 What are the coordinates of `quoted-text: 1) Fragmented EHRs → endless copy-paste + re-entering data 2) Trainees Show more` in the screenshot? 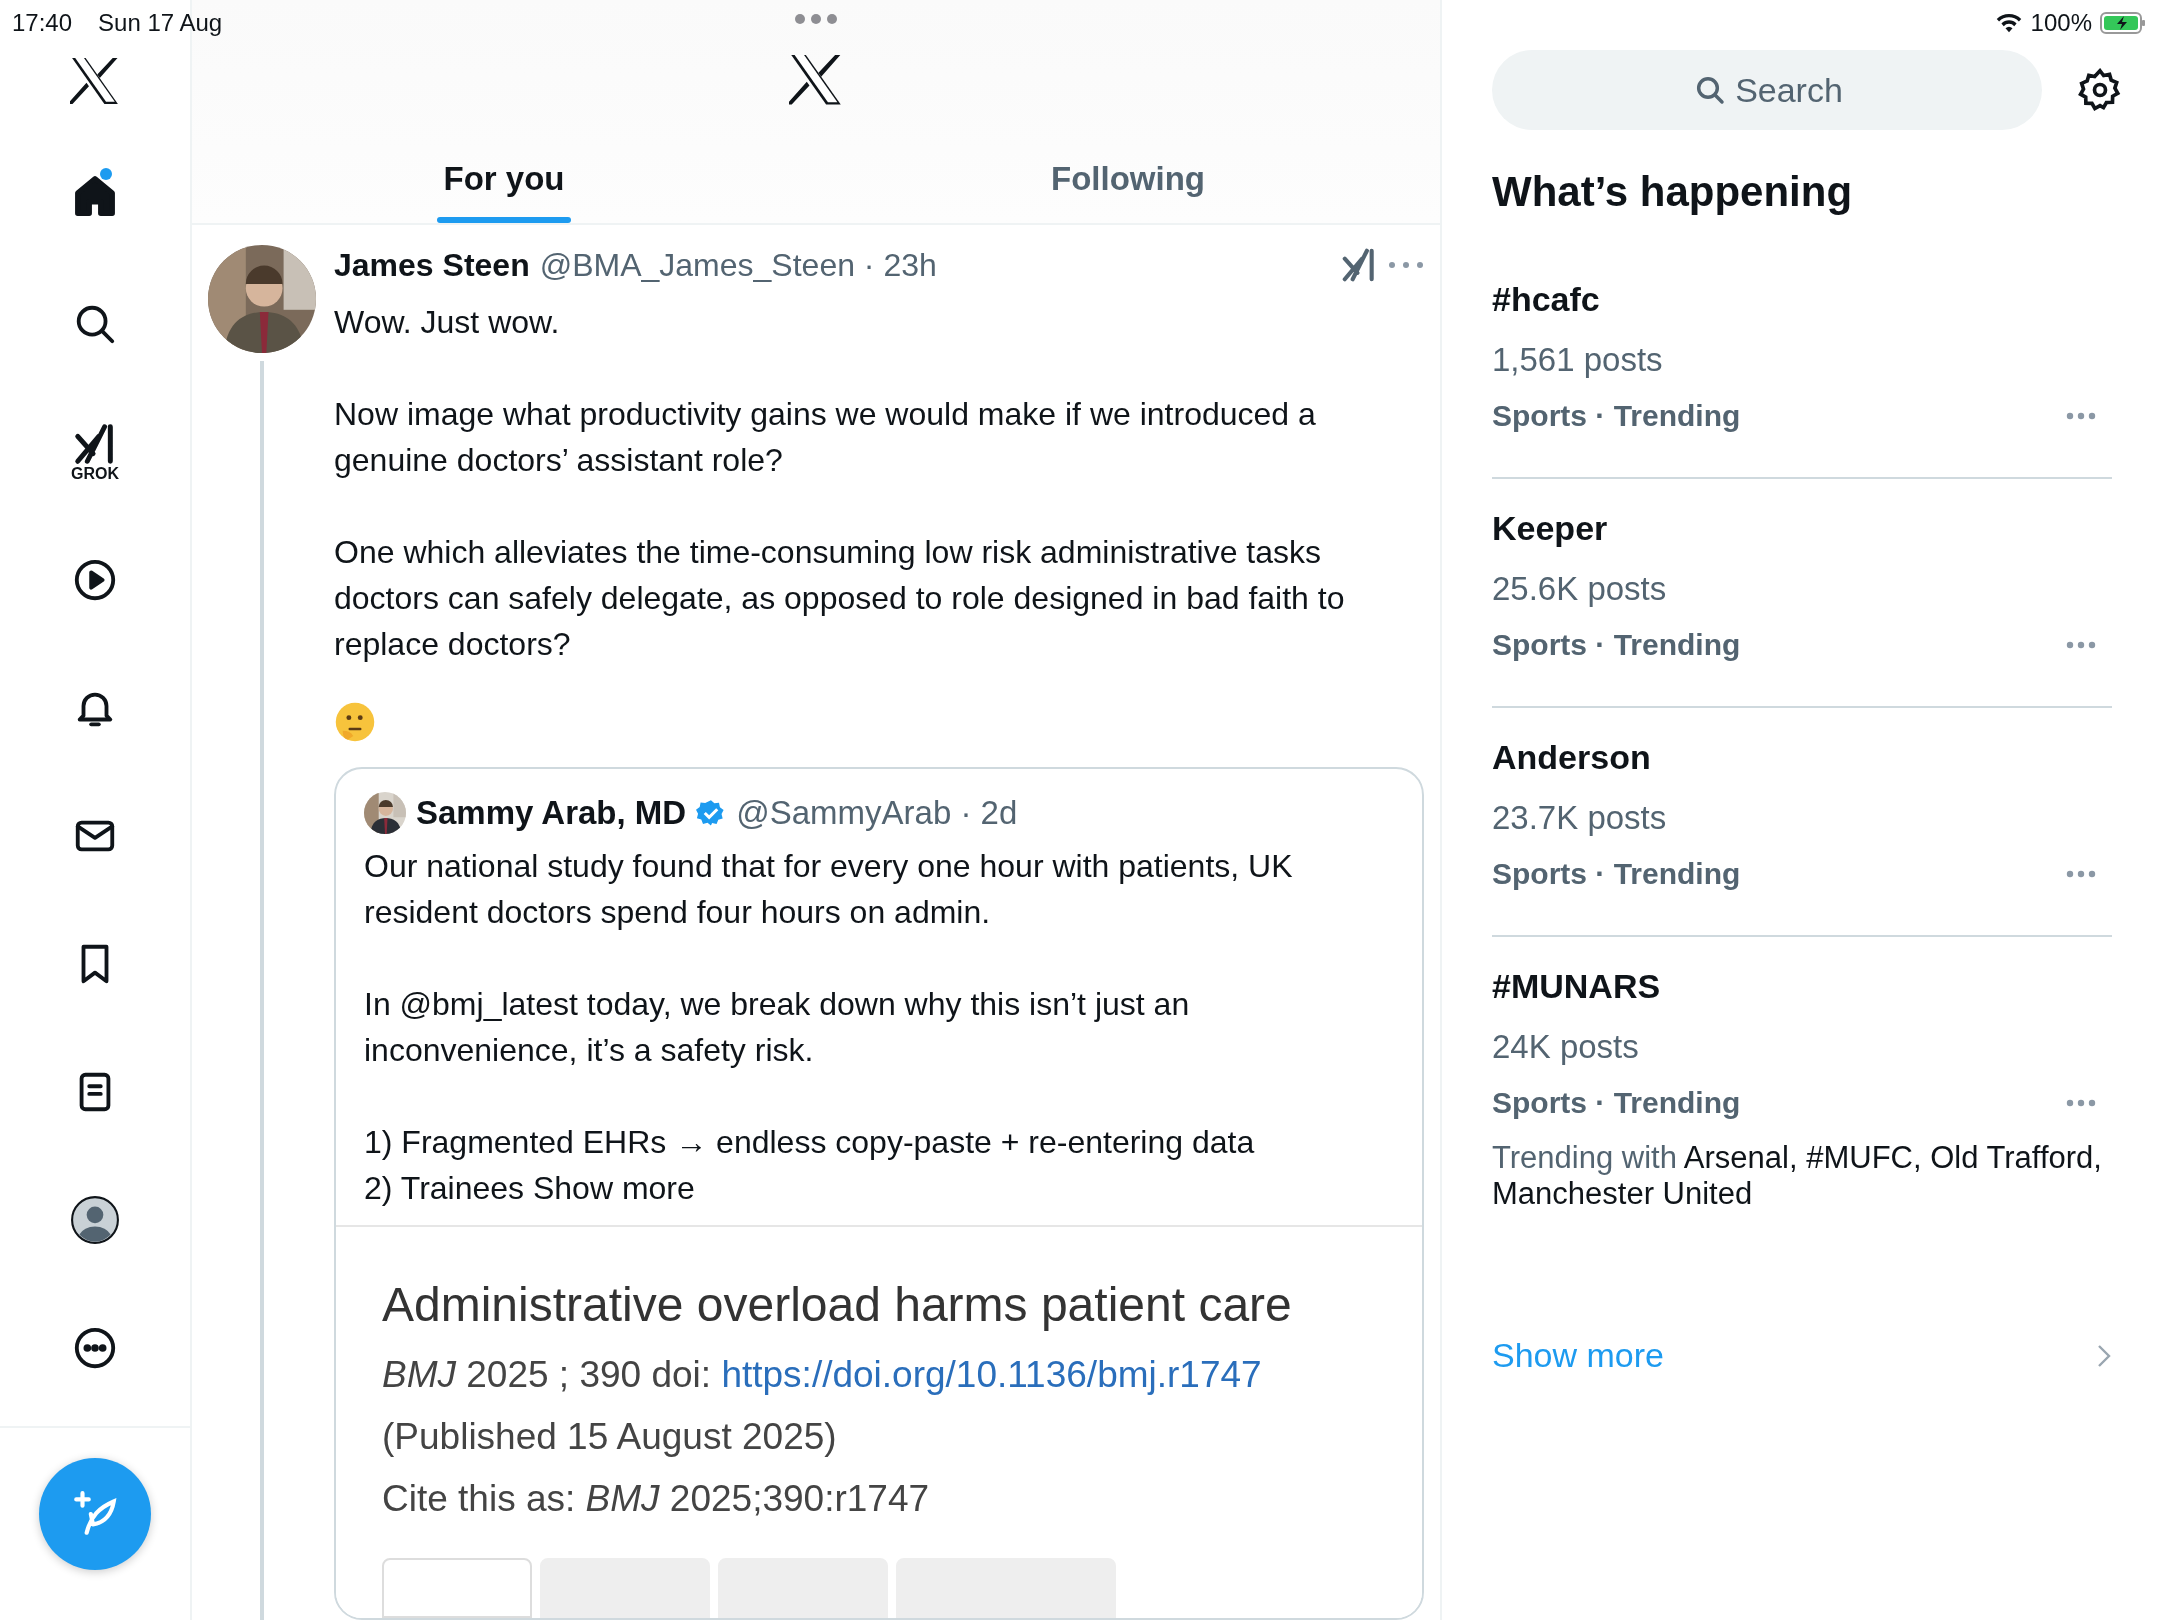 It's located at (810, 1165).